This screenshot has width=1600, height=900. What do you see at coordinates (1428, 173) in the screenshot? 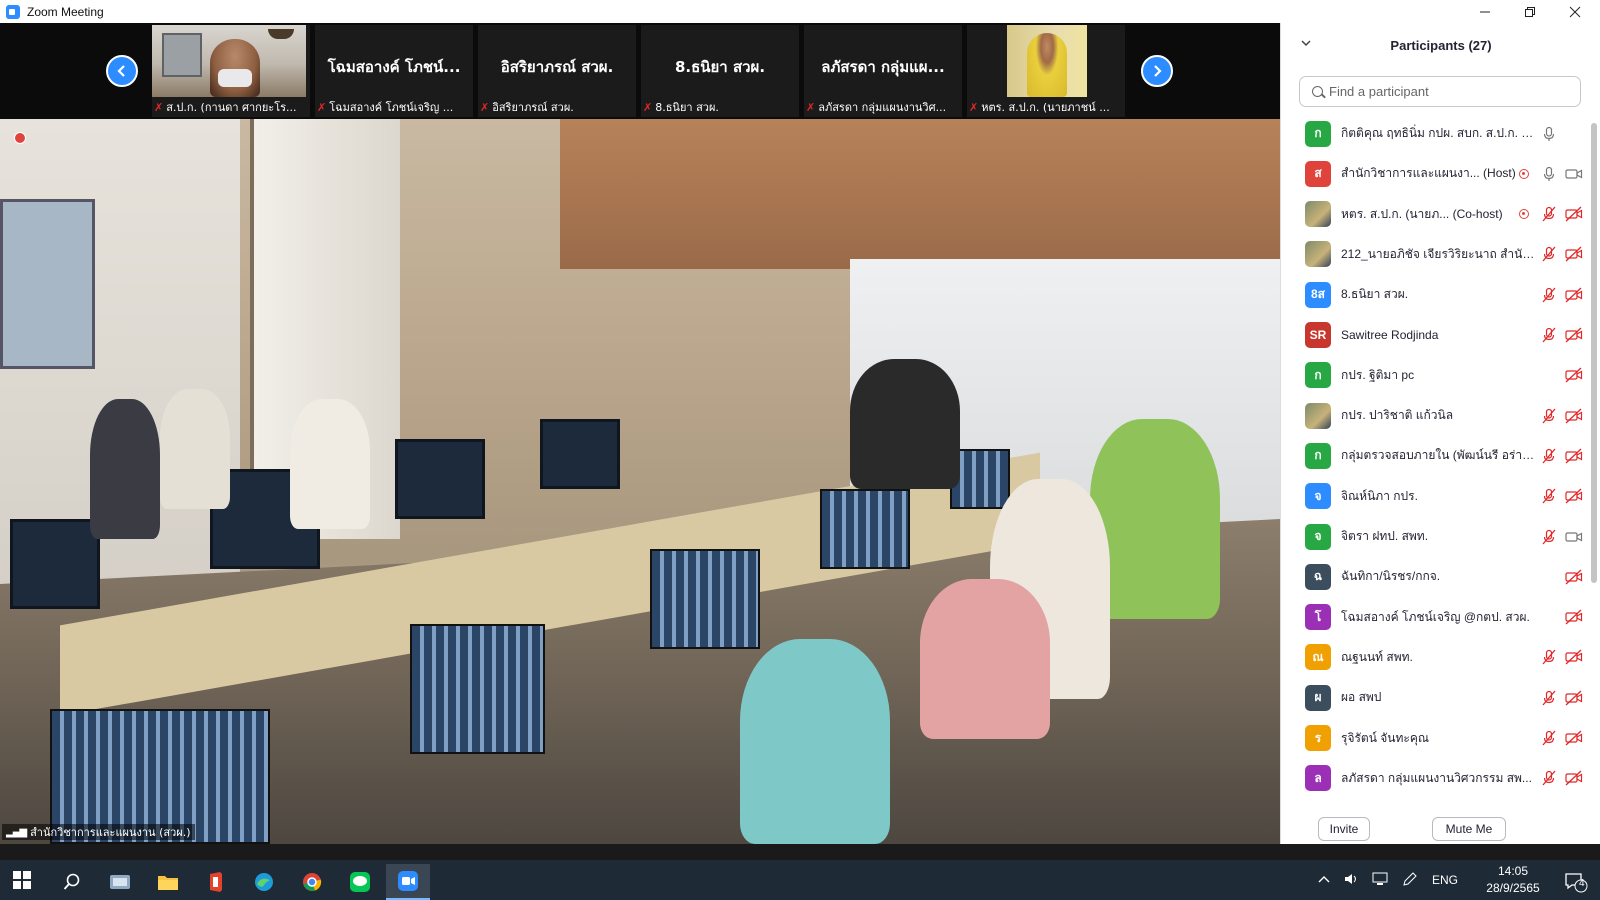
I see `participant-name: สำนักวิชาการและแผนงา... (Host)` at bounding box center [1428, 173].